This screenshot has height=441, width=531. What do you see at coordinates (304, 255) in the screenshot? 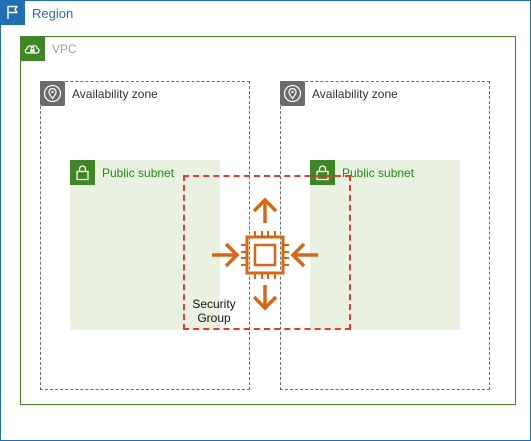
I see `arrow-right-icon` at bounding box center [304, 255].